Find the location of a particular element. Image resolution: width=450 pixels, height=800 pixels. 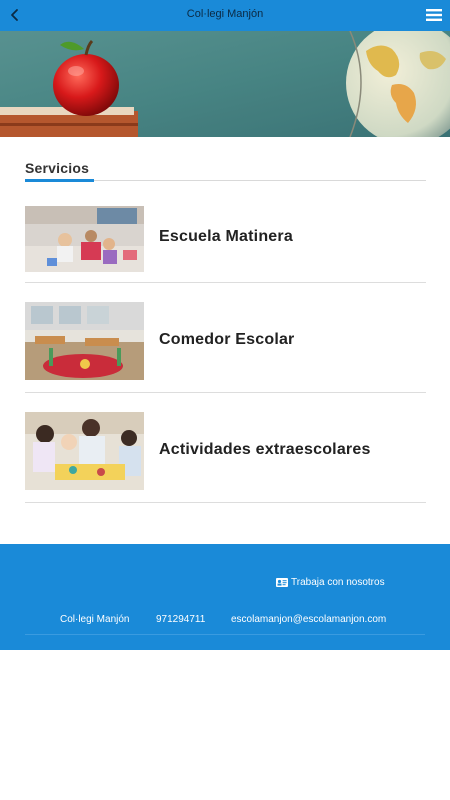

section-header: Servicios is located at coordinates (225, 171).